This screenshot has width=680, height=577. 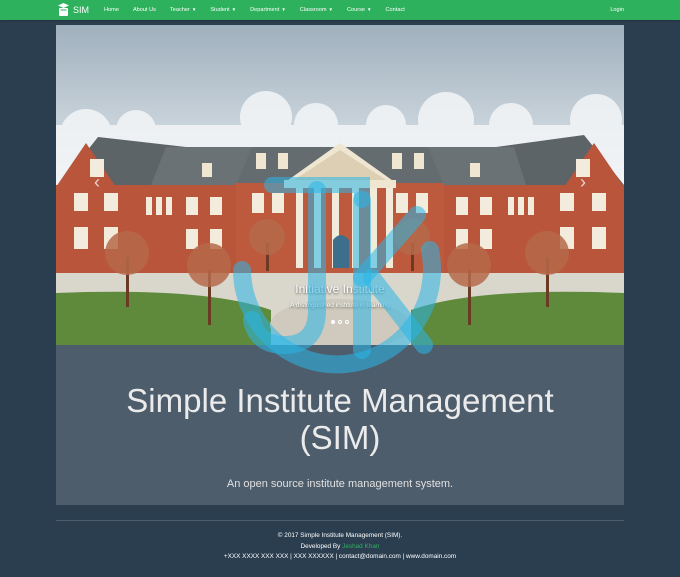 I want to click on nav-department-label: Department, so click(x=265, y=10).